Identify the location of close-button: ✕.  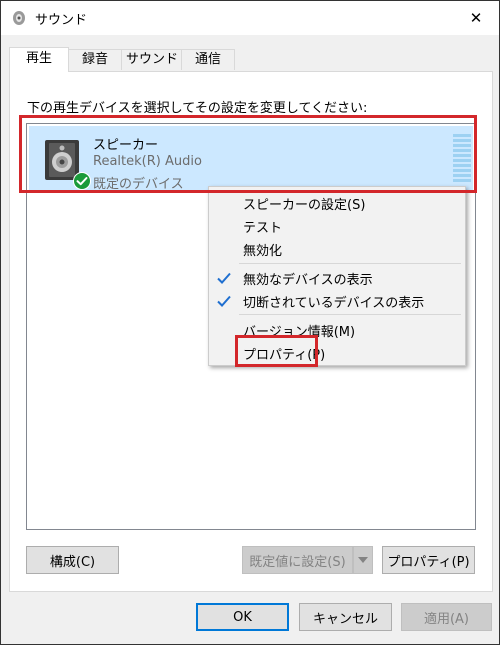
(476, 18).